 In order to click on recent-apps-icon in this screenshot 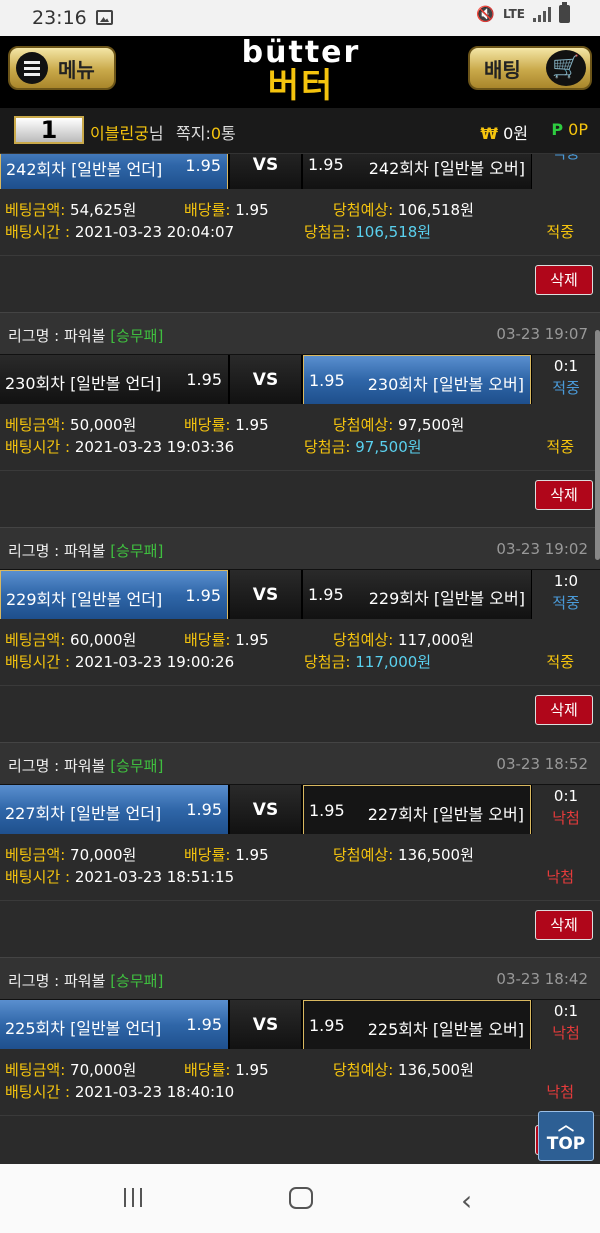, I will do `click(133, 1197)`.